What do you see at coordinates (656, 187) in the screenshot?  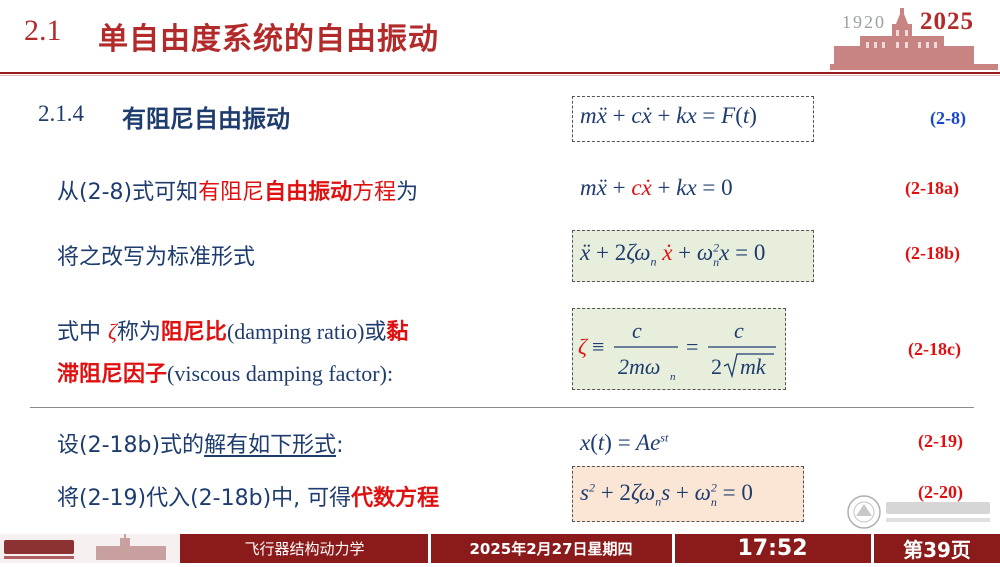 I see `equation-2-18a: mẍ + cẋ + kx = 0` at bounding box center [656, 187].